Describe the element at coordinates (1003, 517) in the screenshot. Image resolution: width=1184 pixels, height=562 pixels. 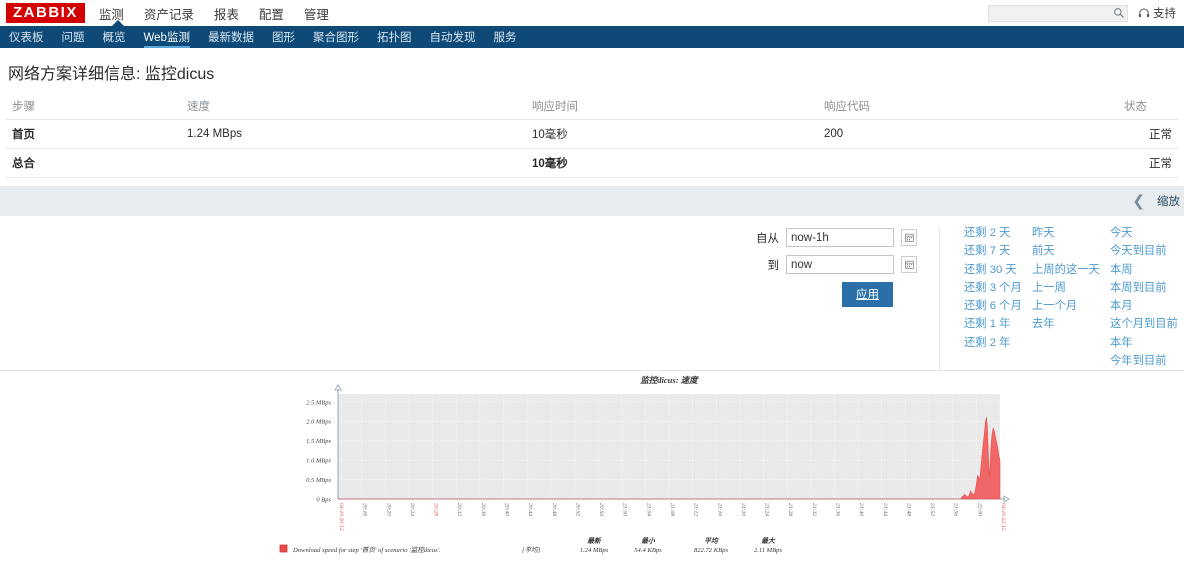
I see `chart-x-tick-label: 04-16 22:12` at that location.